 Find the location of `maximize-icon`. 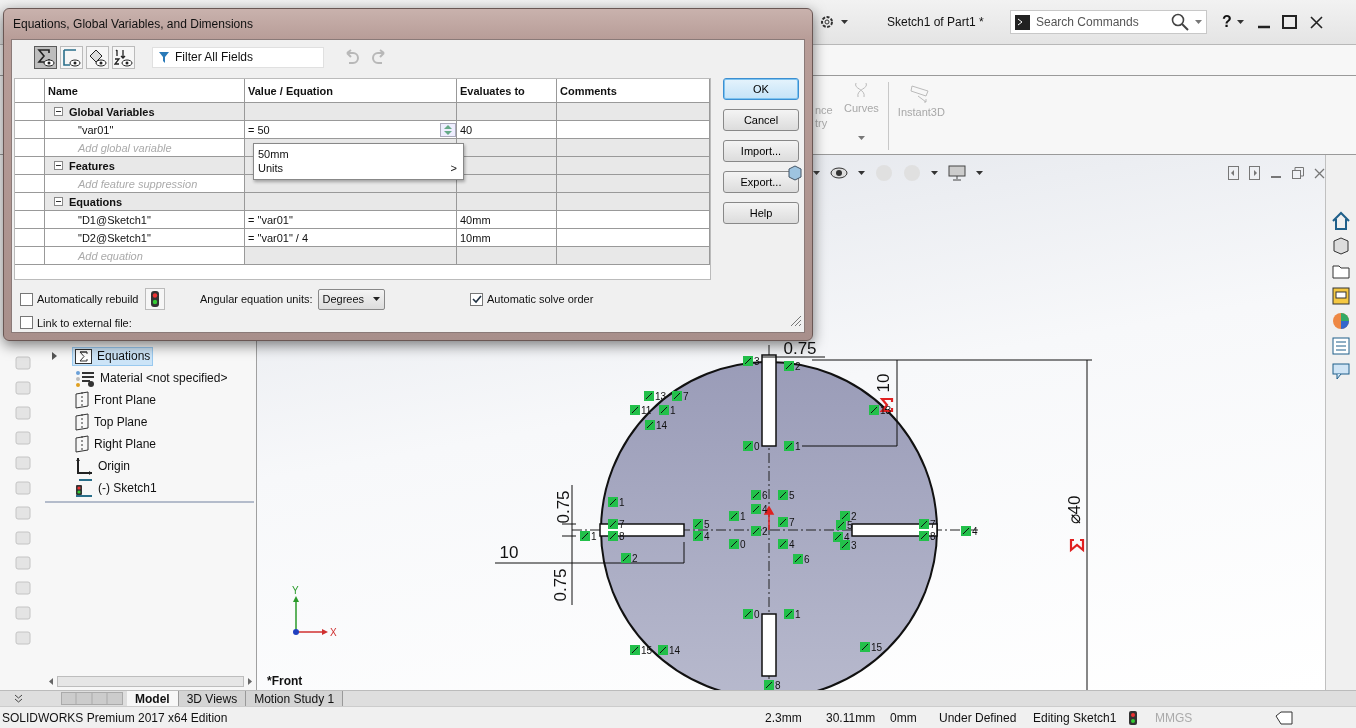

maximize-icon is located at coordinates (1289, 22).